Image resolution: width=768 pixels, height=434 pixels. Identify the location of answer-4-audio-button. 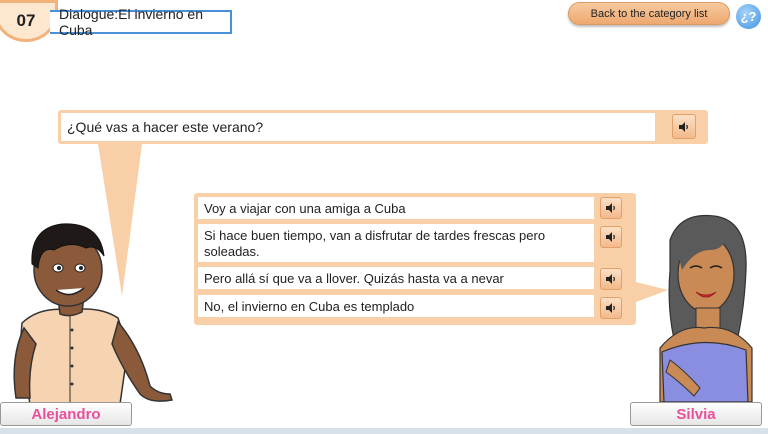
(611, 308).